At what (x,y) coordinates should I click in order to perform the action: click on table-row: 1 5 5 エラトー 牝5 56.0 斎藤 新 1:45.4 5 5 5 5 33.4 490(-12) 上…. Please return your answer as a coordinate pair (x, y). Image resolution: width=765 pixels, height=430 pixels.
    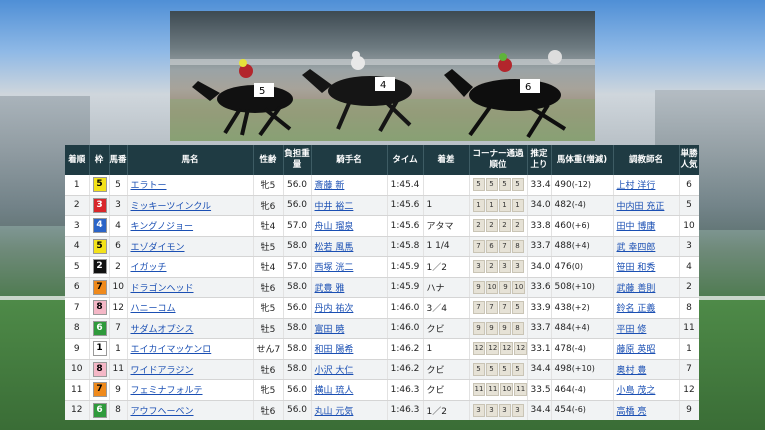
    Looking at the image, I should click on (382, 185).